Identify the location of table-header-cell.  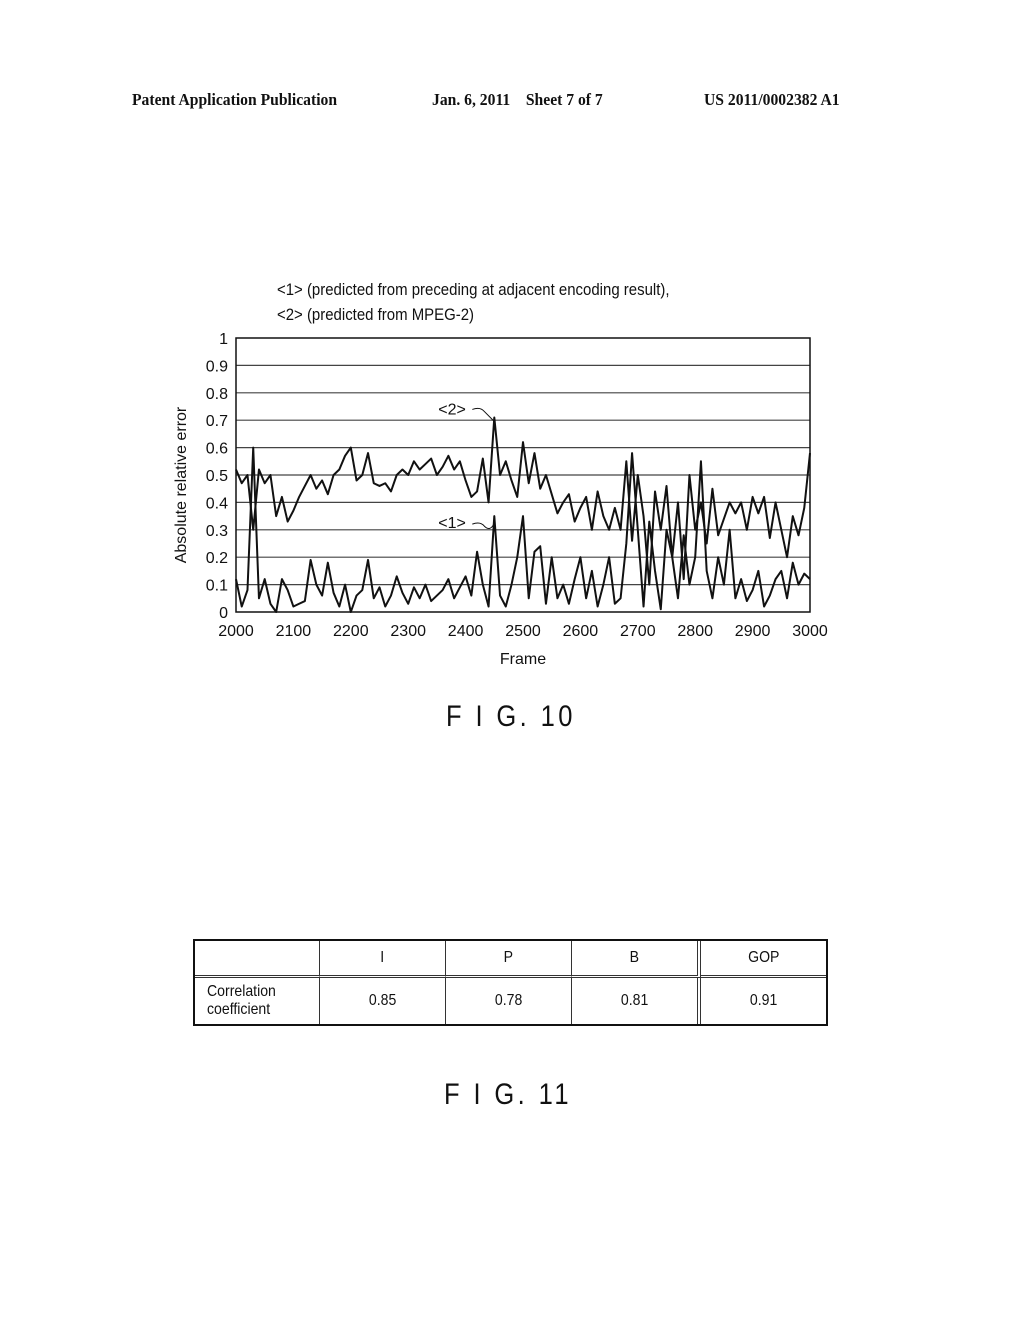
(257, 959).